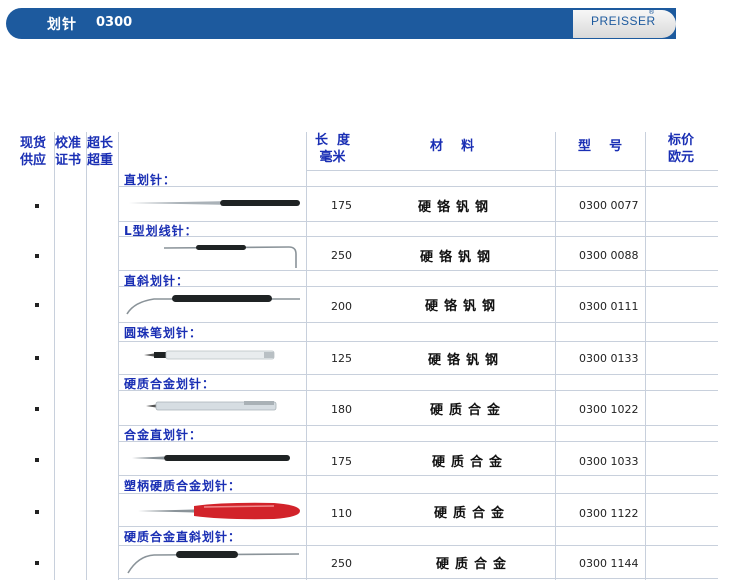 Image resolution: width=750 pixels, height=580 pixels. I want to click on row-category: 硬质合金直斜划针：, so click(183, 537).